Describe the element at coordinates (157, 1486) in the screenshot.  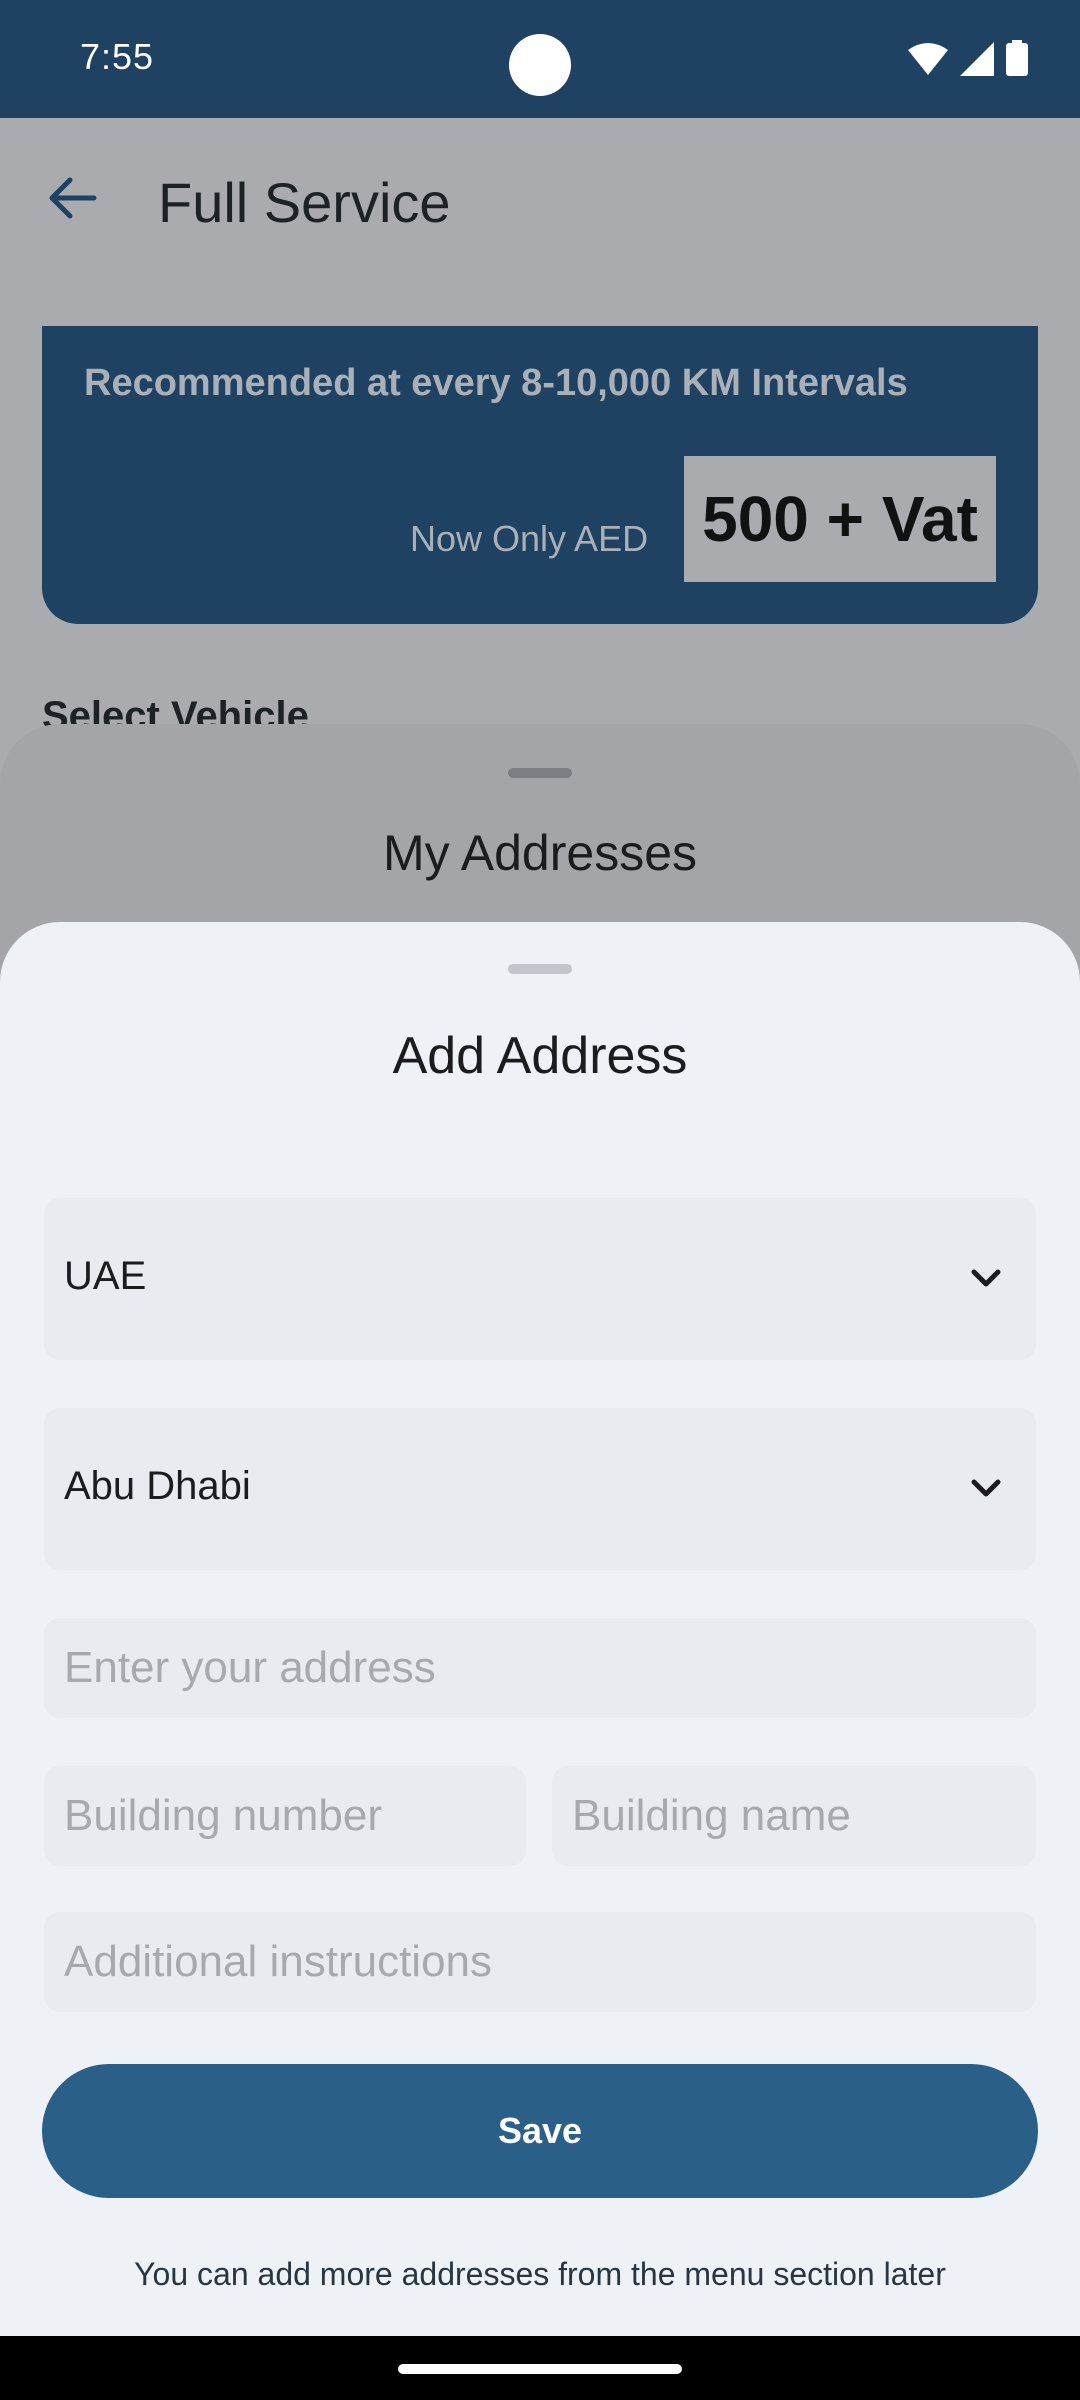
I see `city-value: Abu Dhabi` at that location.